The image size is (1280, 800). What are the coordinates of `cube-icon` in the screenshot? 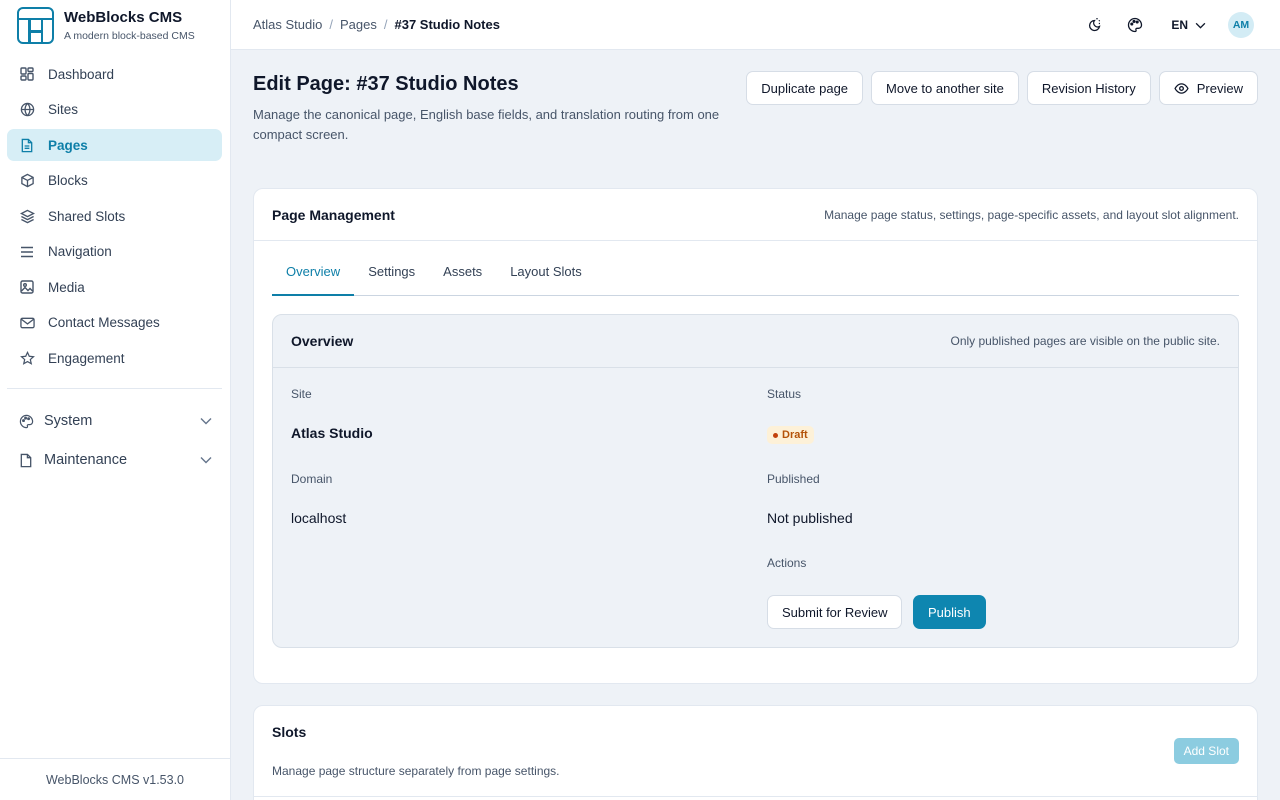 It's located at (27, 181).